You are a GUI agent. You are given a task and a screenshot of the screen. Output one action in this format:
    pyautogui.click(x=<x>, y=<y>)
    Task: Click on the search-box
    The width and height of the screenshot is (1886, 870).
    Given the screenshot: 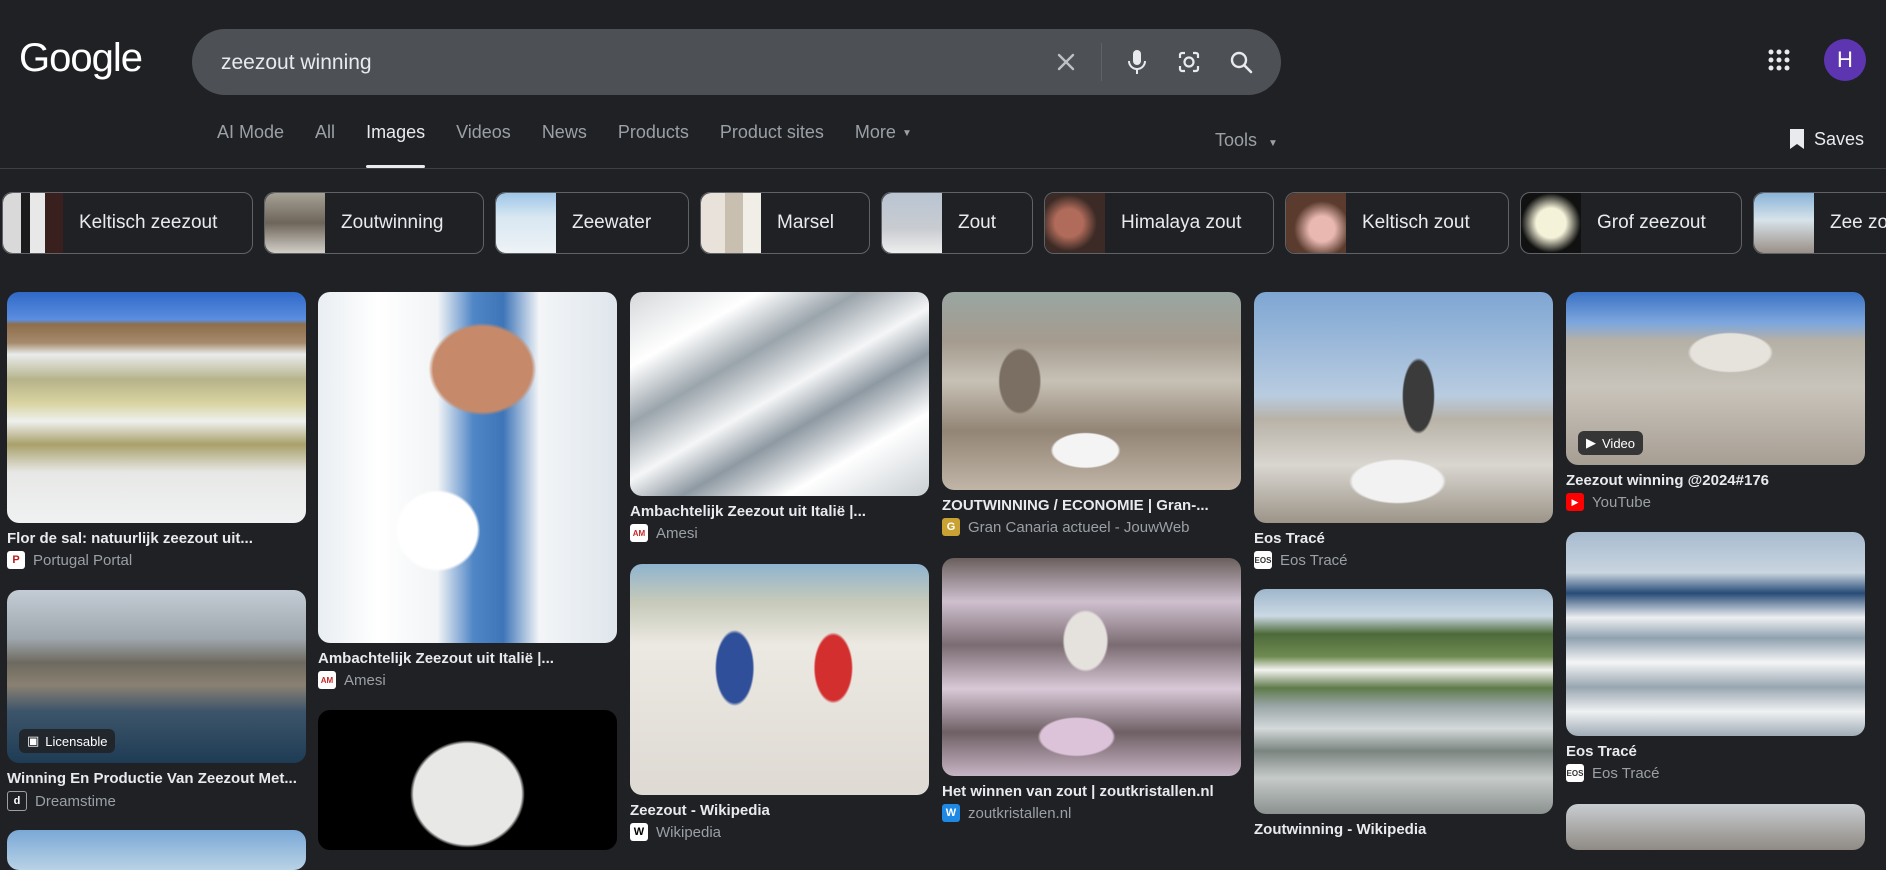 What is the action you would take?
    pyautogui.click(x=736, y=63)
    